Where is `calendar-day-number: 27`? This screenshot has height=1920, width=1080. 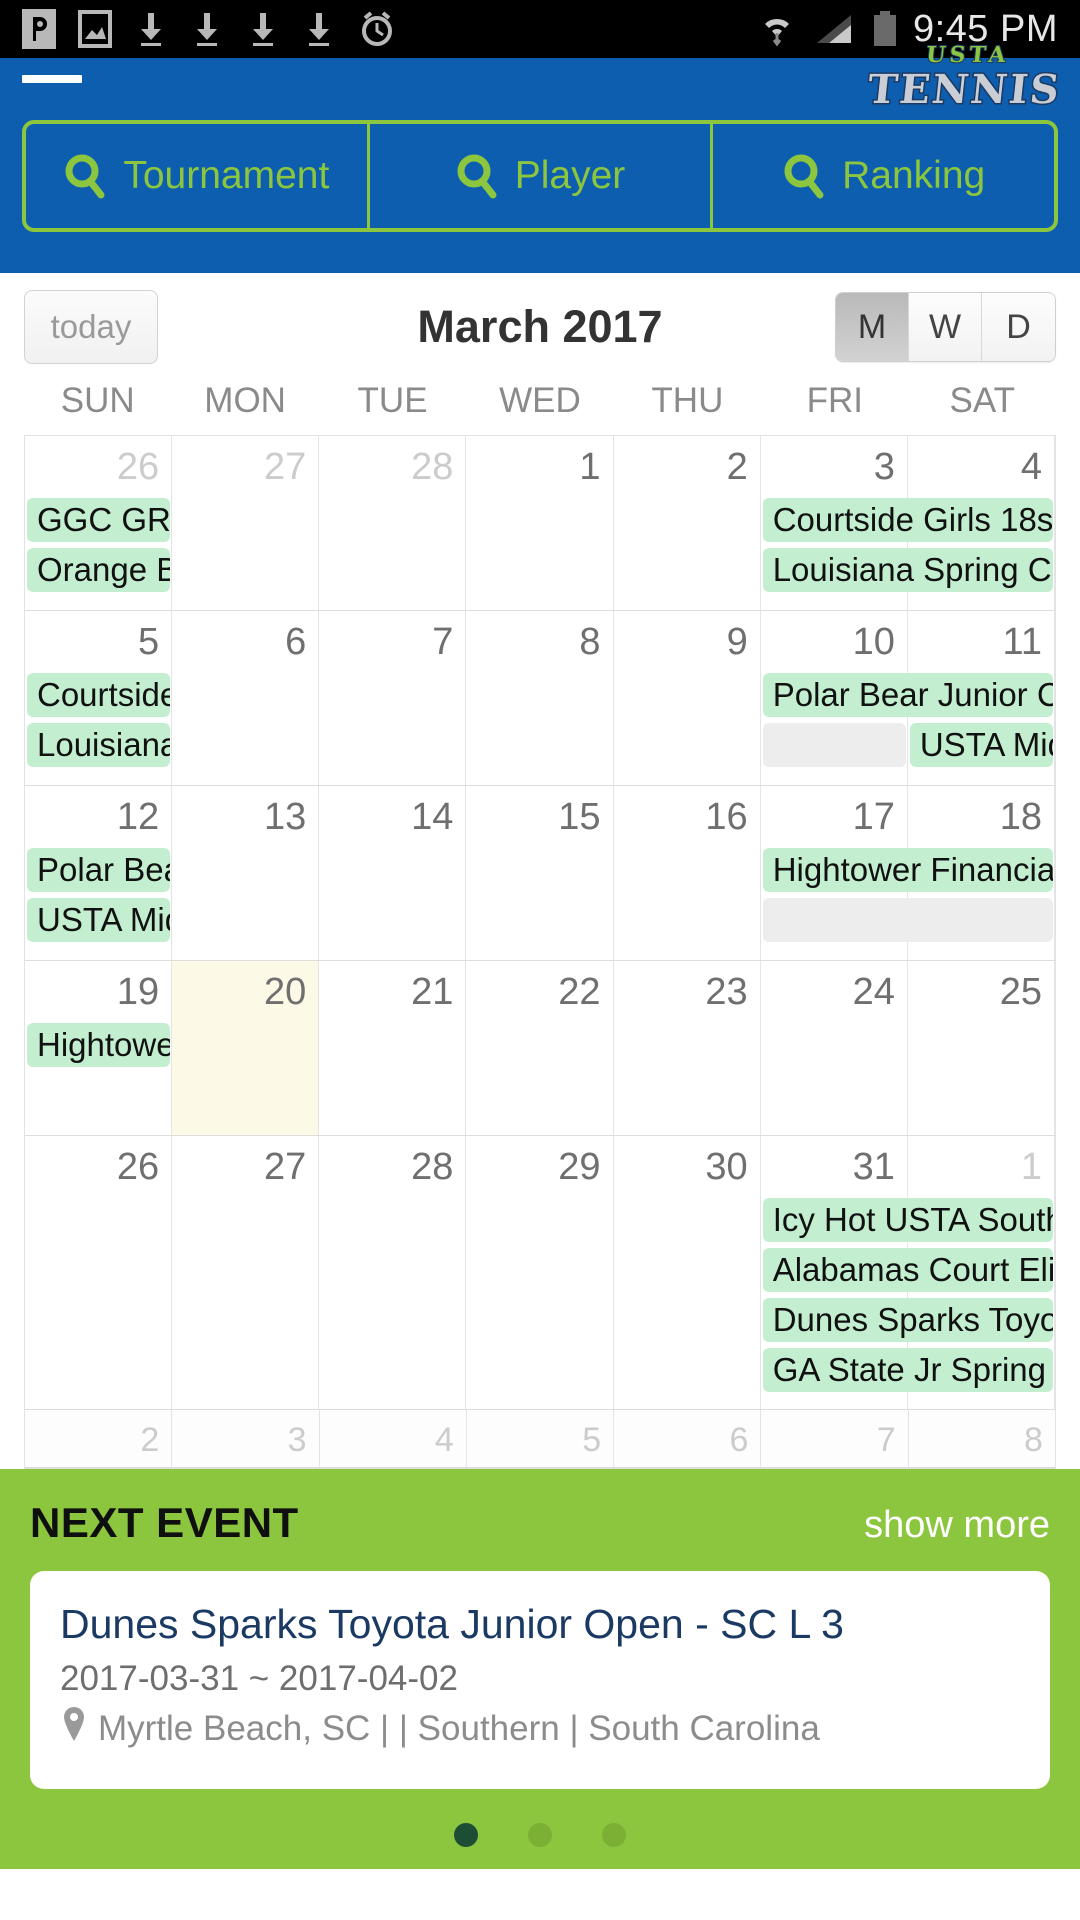
calendar-day-number: 27 is located at coordinates (285, 1167).